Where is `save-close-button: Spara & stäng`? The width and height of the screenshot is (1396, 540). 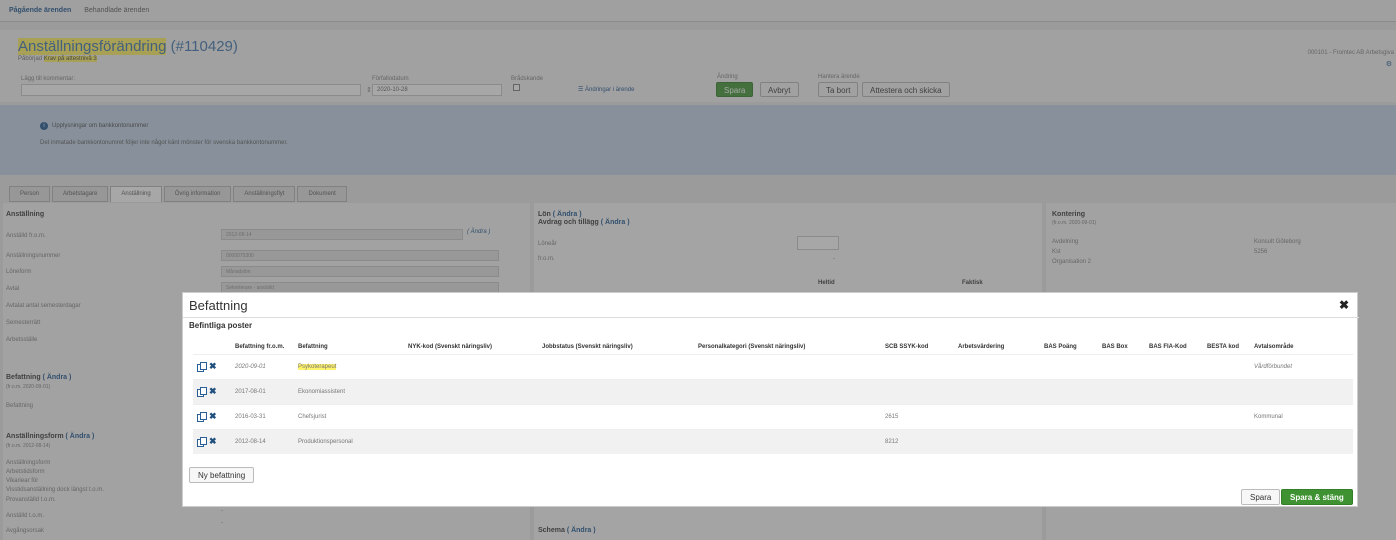 save-close-button: Spara & stäng is located at coordinates (1317, 497).